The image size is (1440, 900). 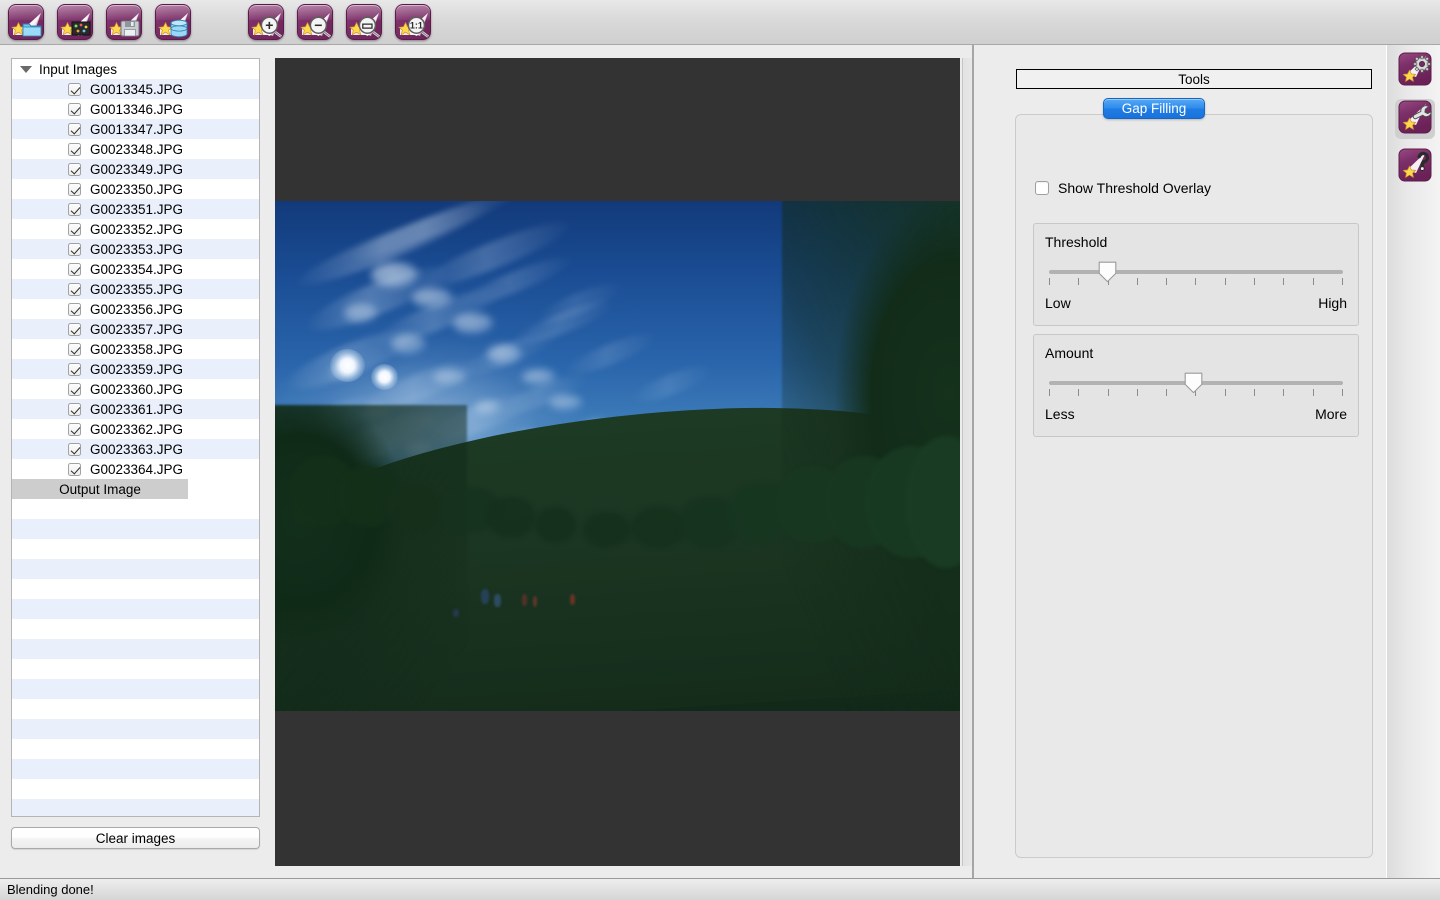 I want to click on list-item: G0023352.JPG, so click(x=135, y=229).